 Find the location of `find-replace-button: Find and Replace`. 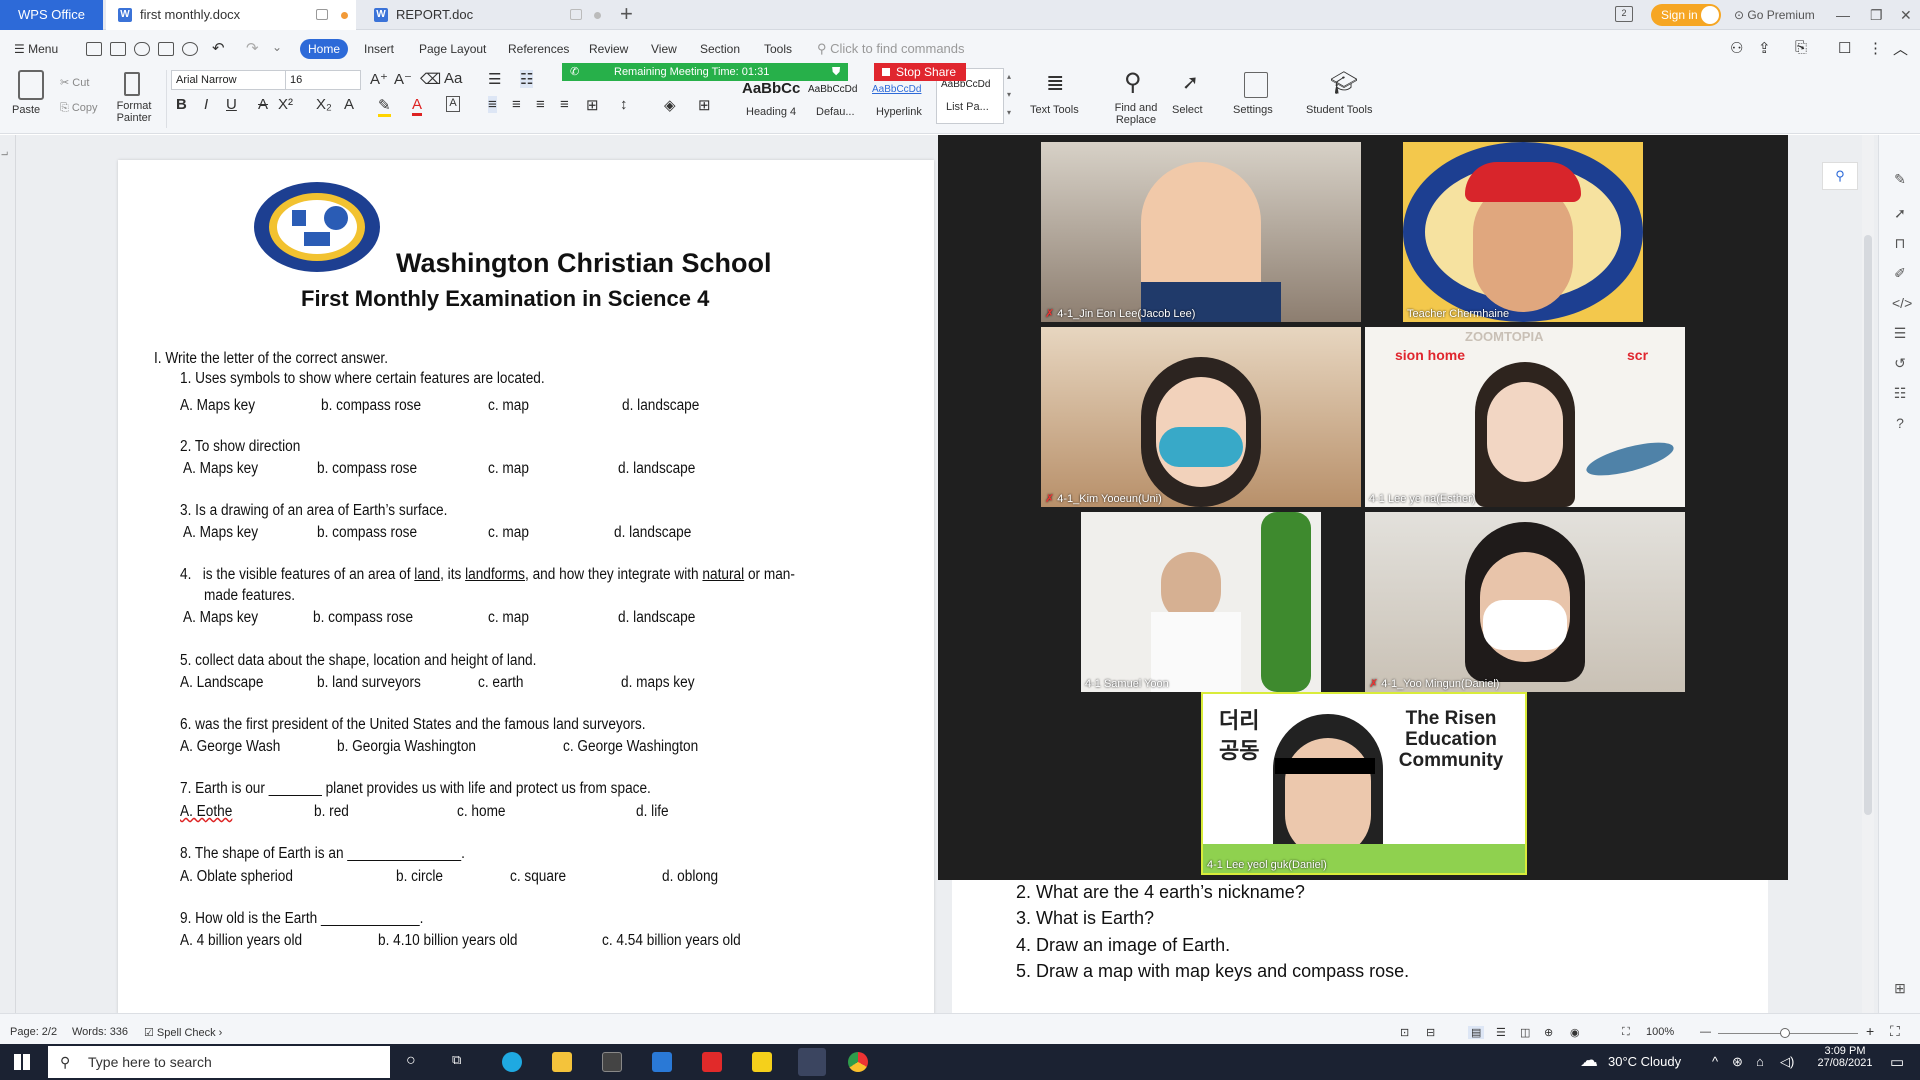

find-replace-button: Find and Replace is located at coordinates (1136, 114).